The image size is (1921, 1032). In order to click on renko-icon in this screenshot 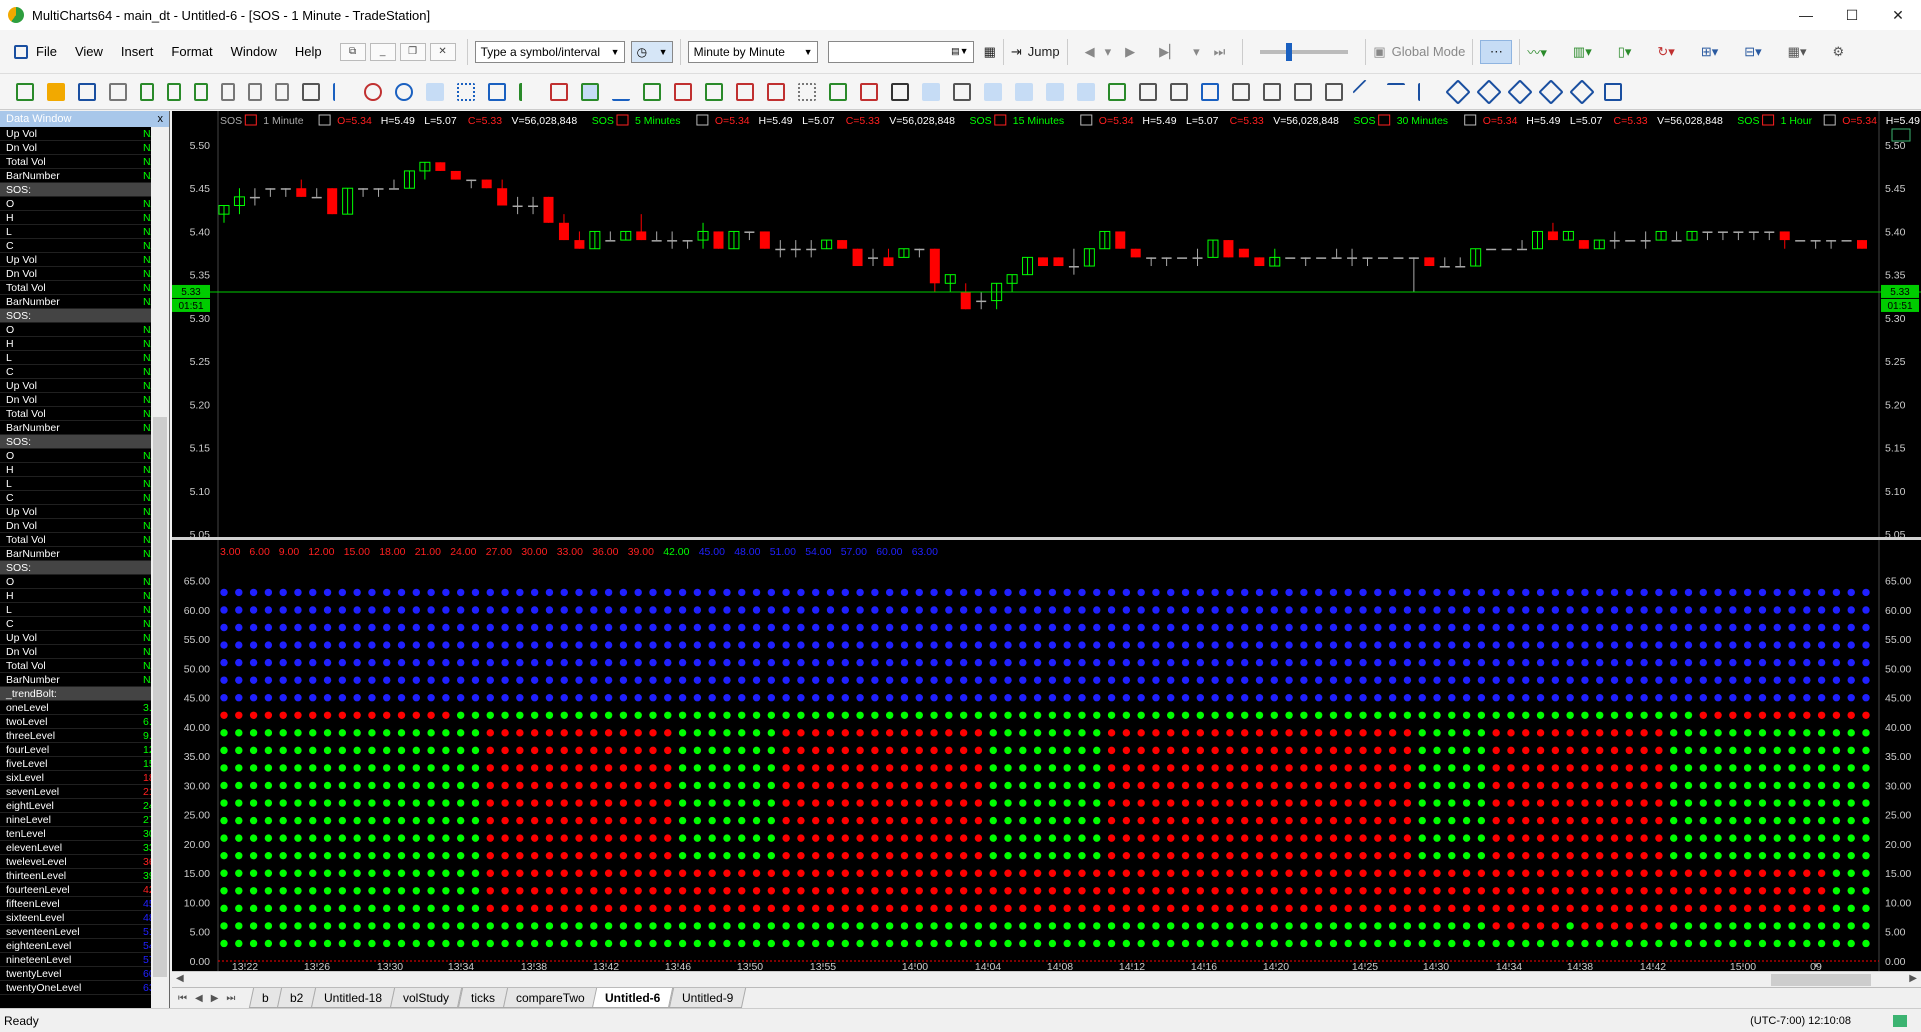, I will do `click(838, 91)`.